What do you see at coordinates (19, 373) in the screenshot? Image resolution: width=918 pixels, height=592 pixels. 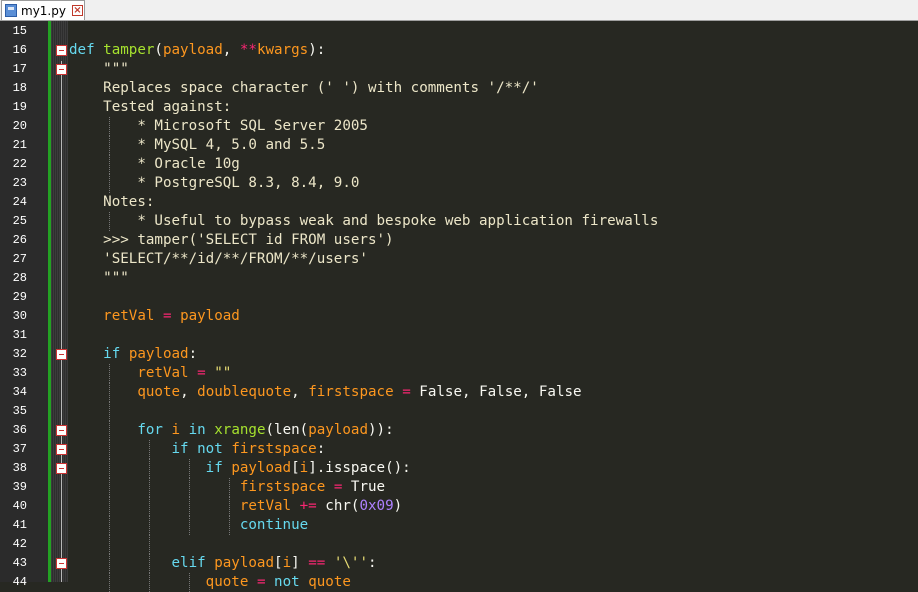 I see `line-number: 33` at bounding box center [19, 373].